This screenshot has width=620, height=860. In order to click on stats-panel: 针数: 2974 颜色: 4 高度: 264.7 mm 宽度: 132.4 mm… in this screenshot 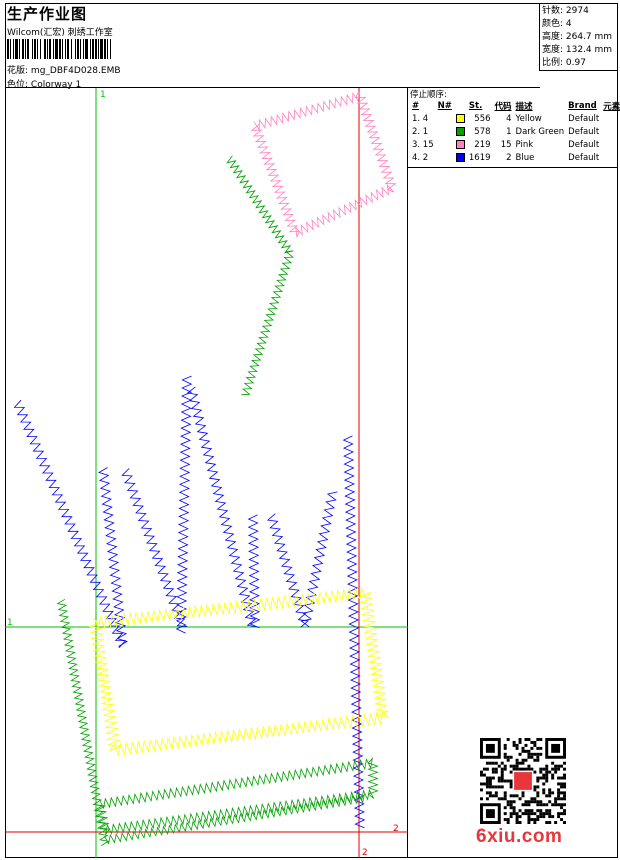, I will do `click(578, 37)`.